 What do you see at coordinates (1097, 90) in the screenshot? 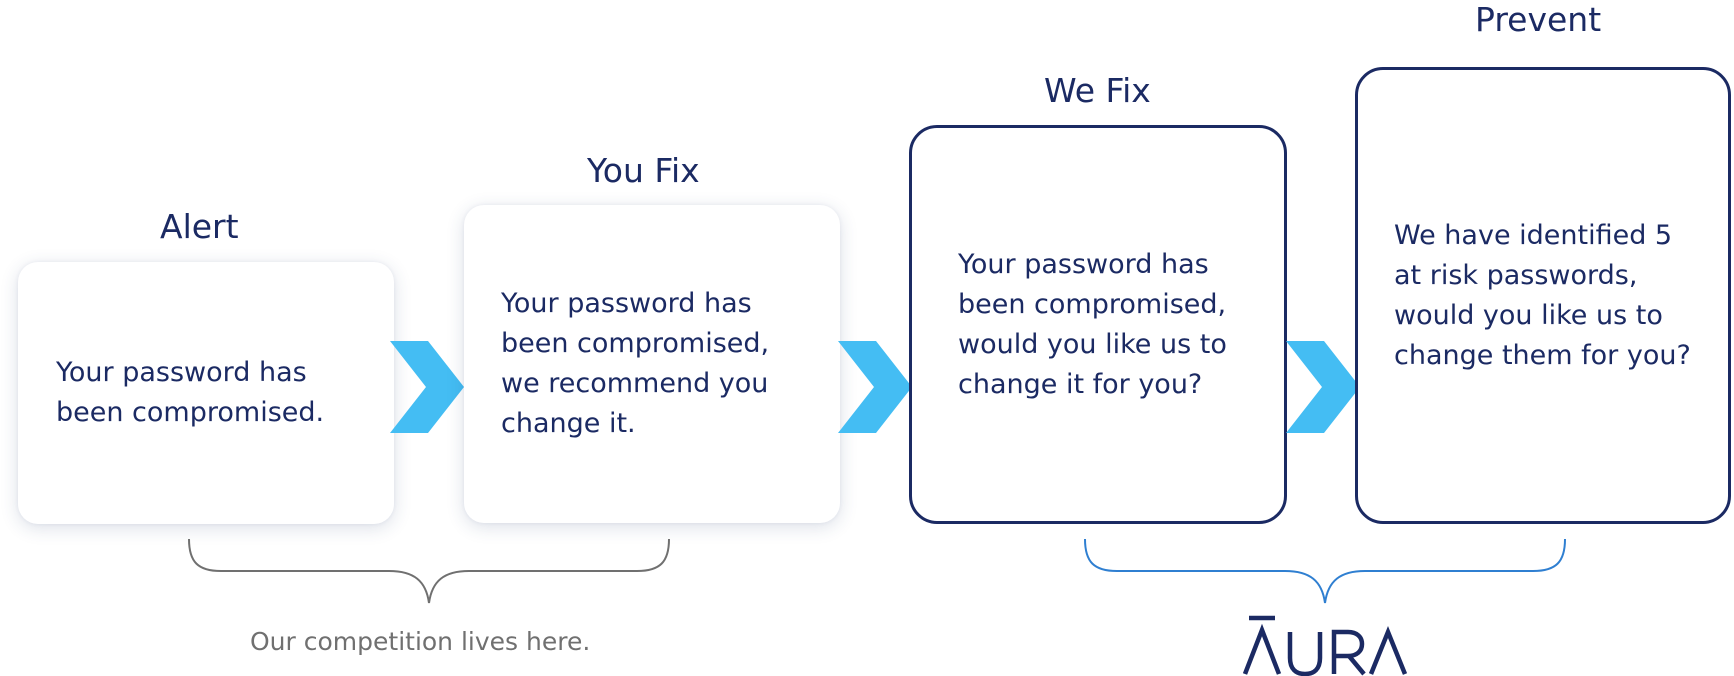
I see `stage-title-we-fix: We Fix` at bounding box center [1097, 90].